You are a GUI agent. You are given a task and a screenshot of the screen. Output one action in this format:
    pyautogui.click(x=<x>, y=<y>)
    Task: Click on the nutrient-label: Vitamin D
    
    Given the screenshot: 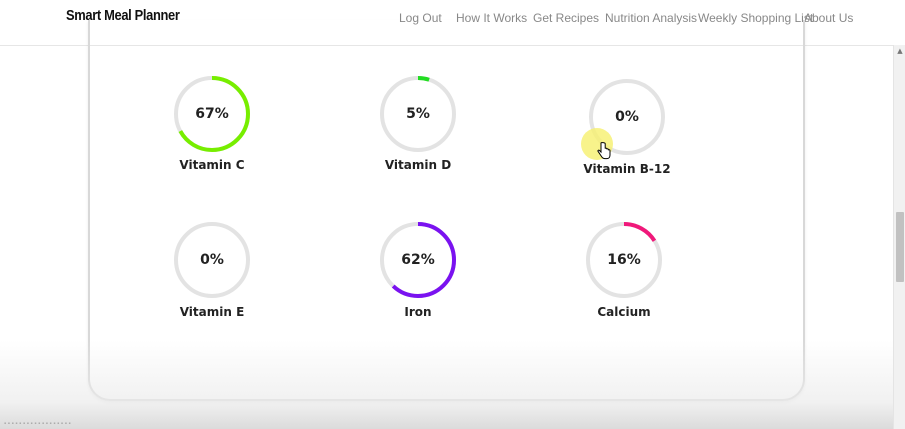 What is the action you would take?
    pyautogui.click(x=418, y=165)
    